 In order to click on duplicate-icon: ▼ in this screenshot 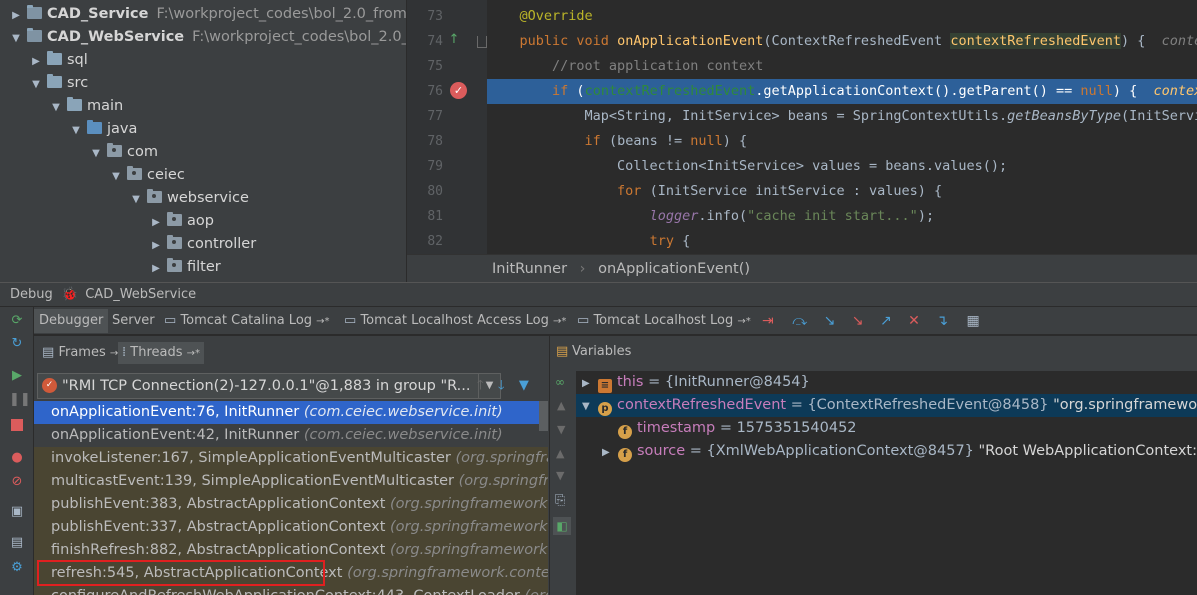, I will do `click(560, 475)`.